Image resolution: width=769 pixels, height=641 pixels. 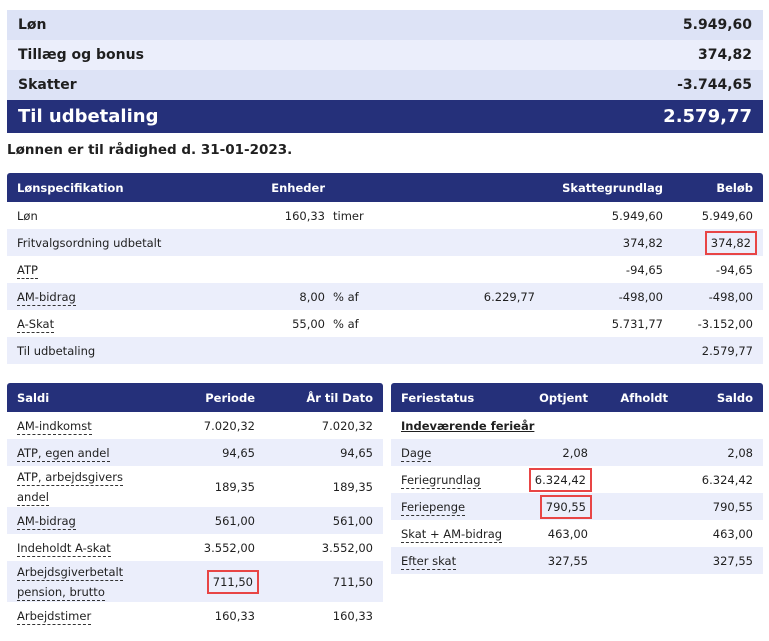 What do you see at coordinates (567, 560) in the screenshot?
I see `earned: 327,55` at bounding box center [567, 560].